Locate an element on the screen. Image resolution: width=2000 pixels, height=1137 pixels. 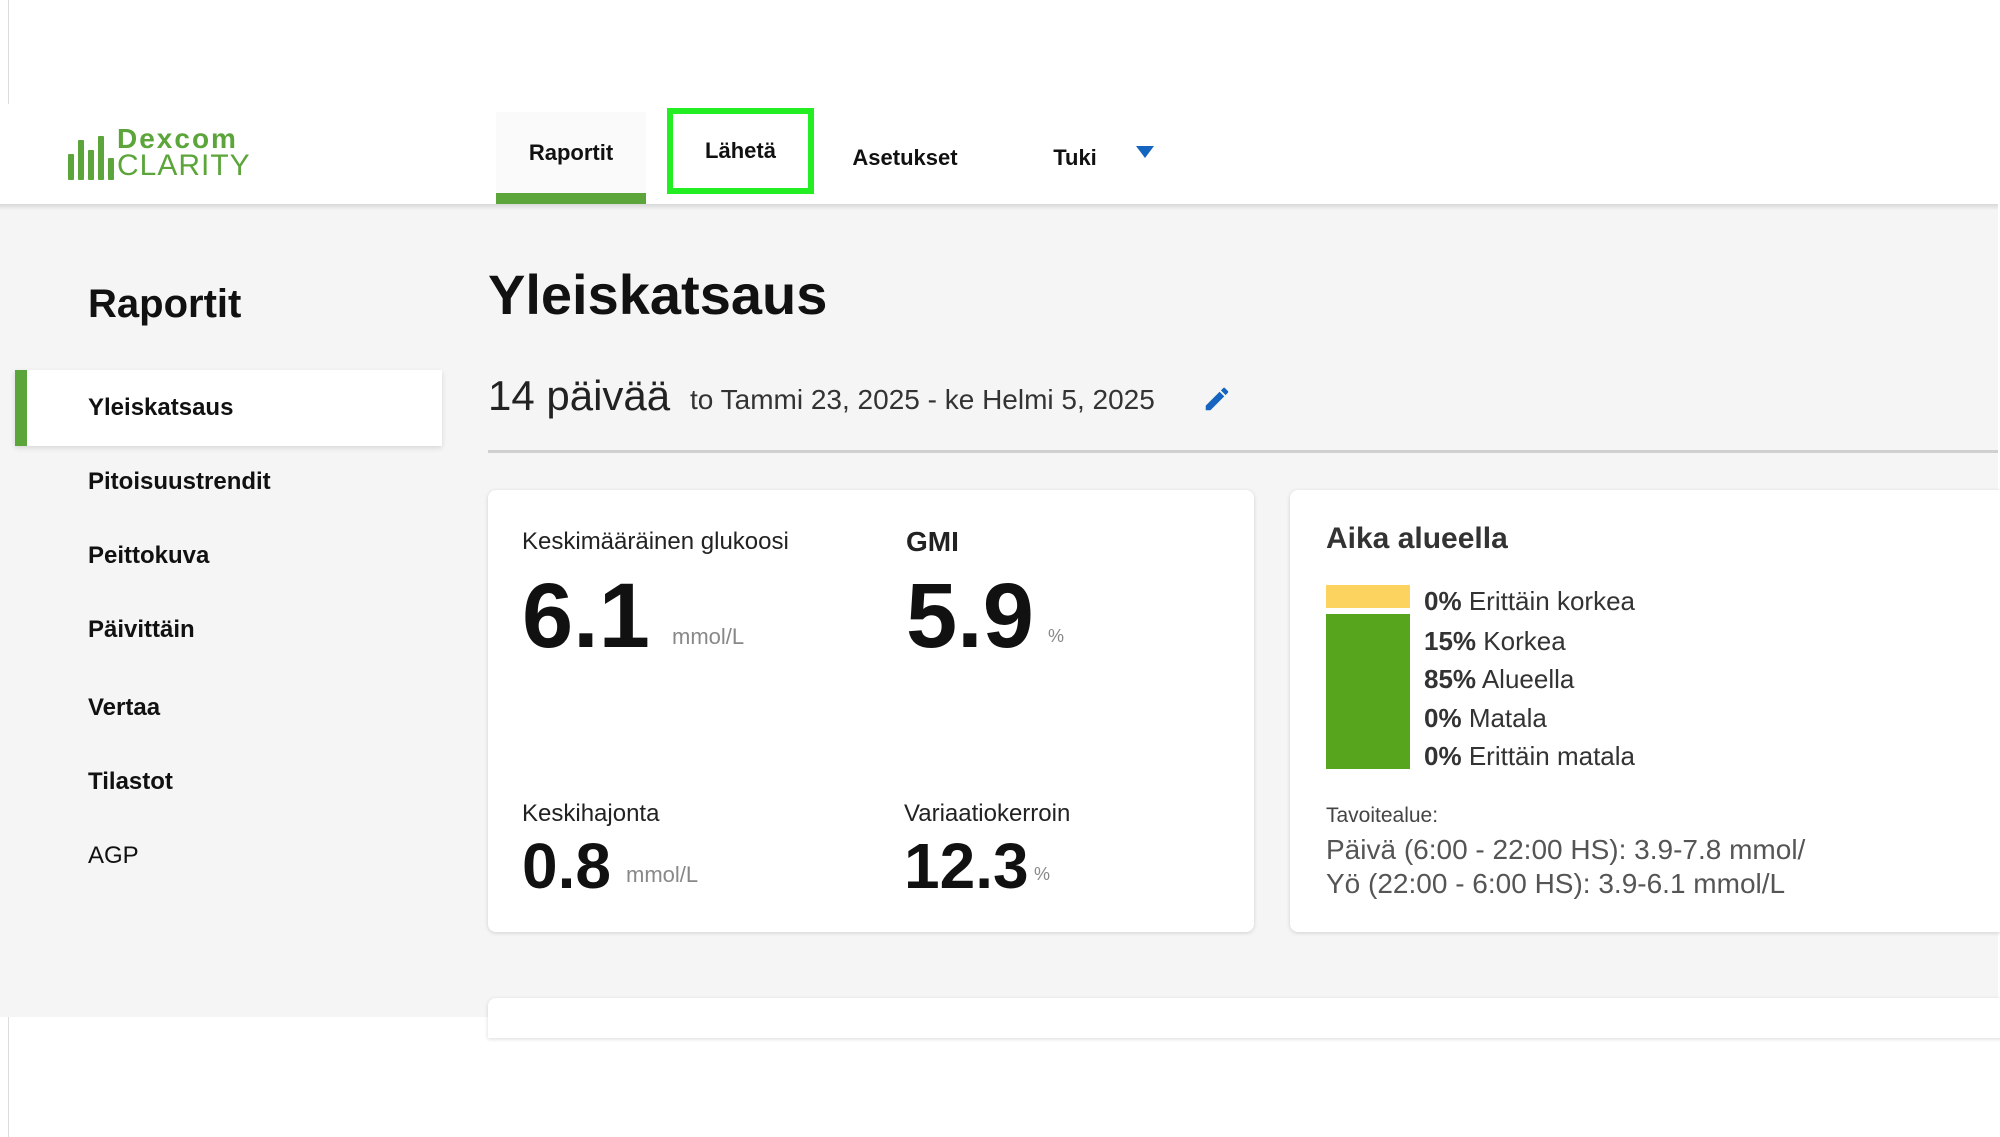
tir-percent: 85% is located at coordinates (1450, 679).